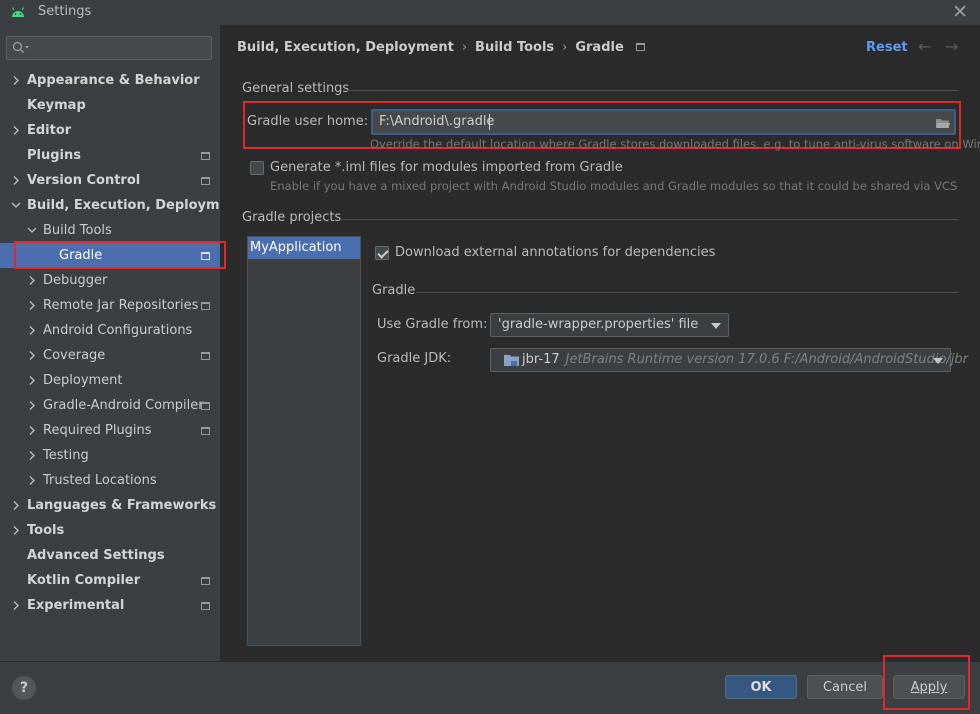 This screenshot has height=714, width=980. I want to click on gradle-user-home-value: F:\Android\.gradle, so click(437, 121).